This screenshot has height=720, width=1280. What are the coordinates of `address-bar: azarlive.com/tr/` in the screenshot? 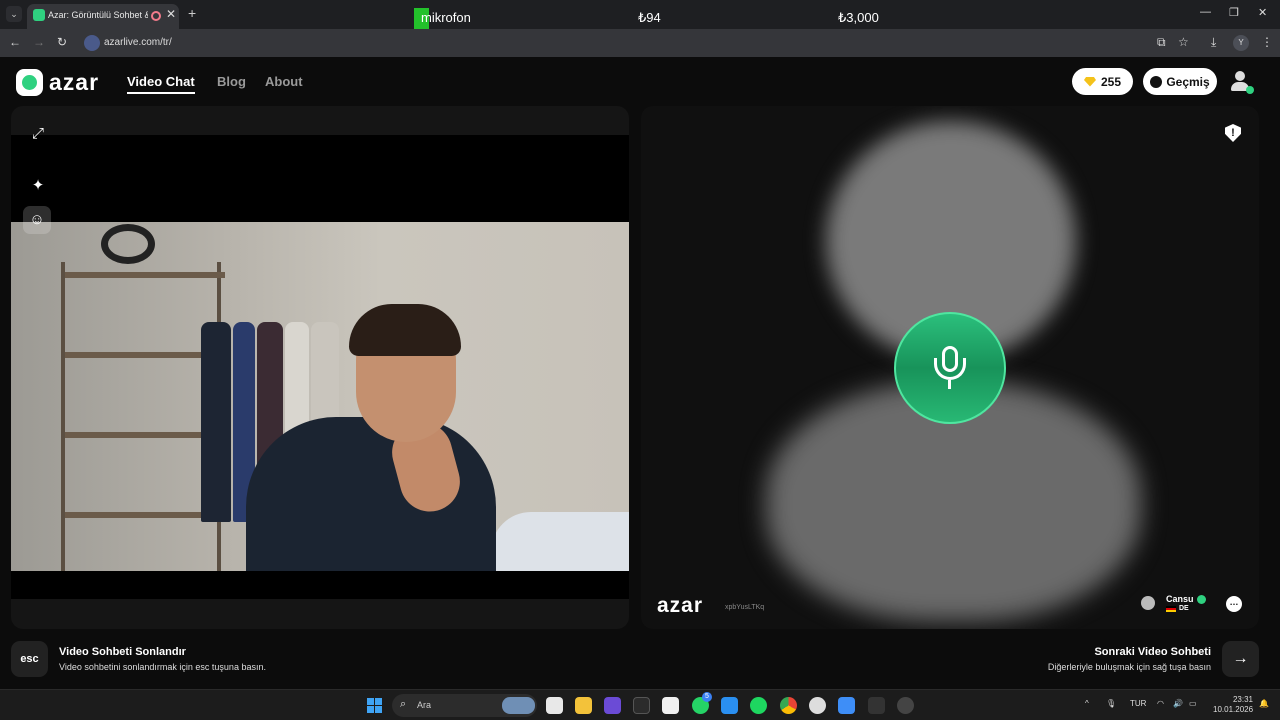 It's located at (640, 43).